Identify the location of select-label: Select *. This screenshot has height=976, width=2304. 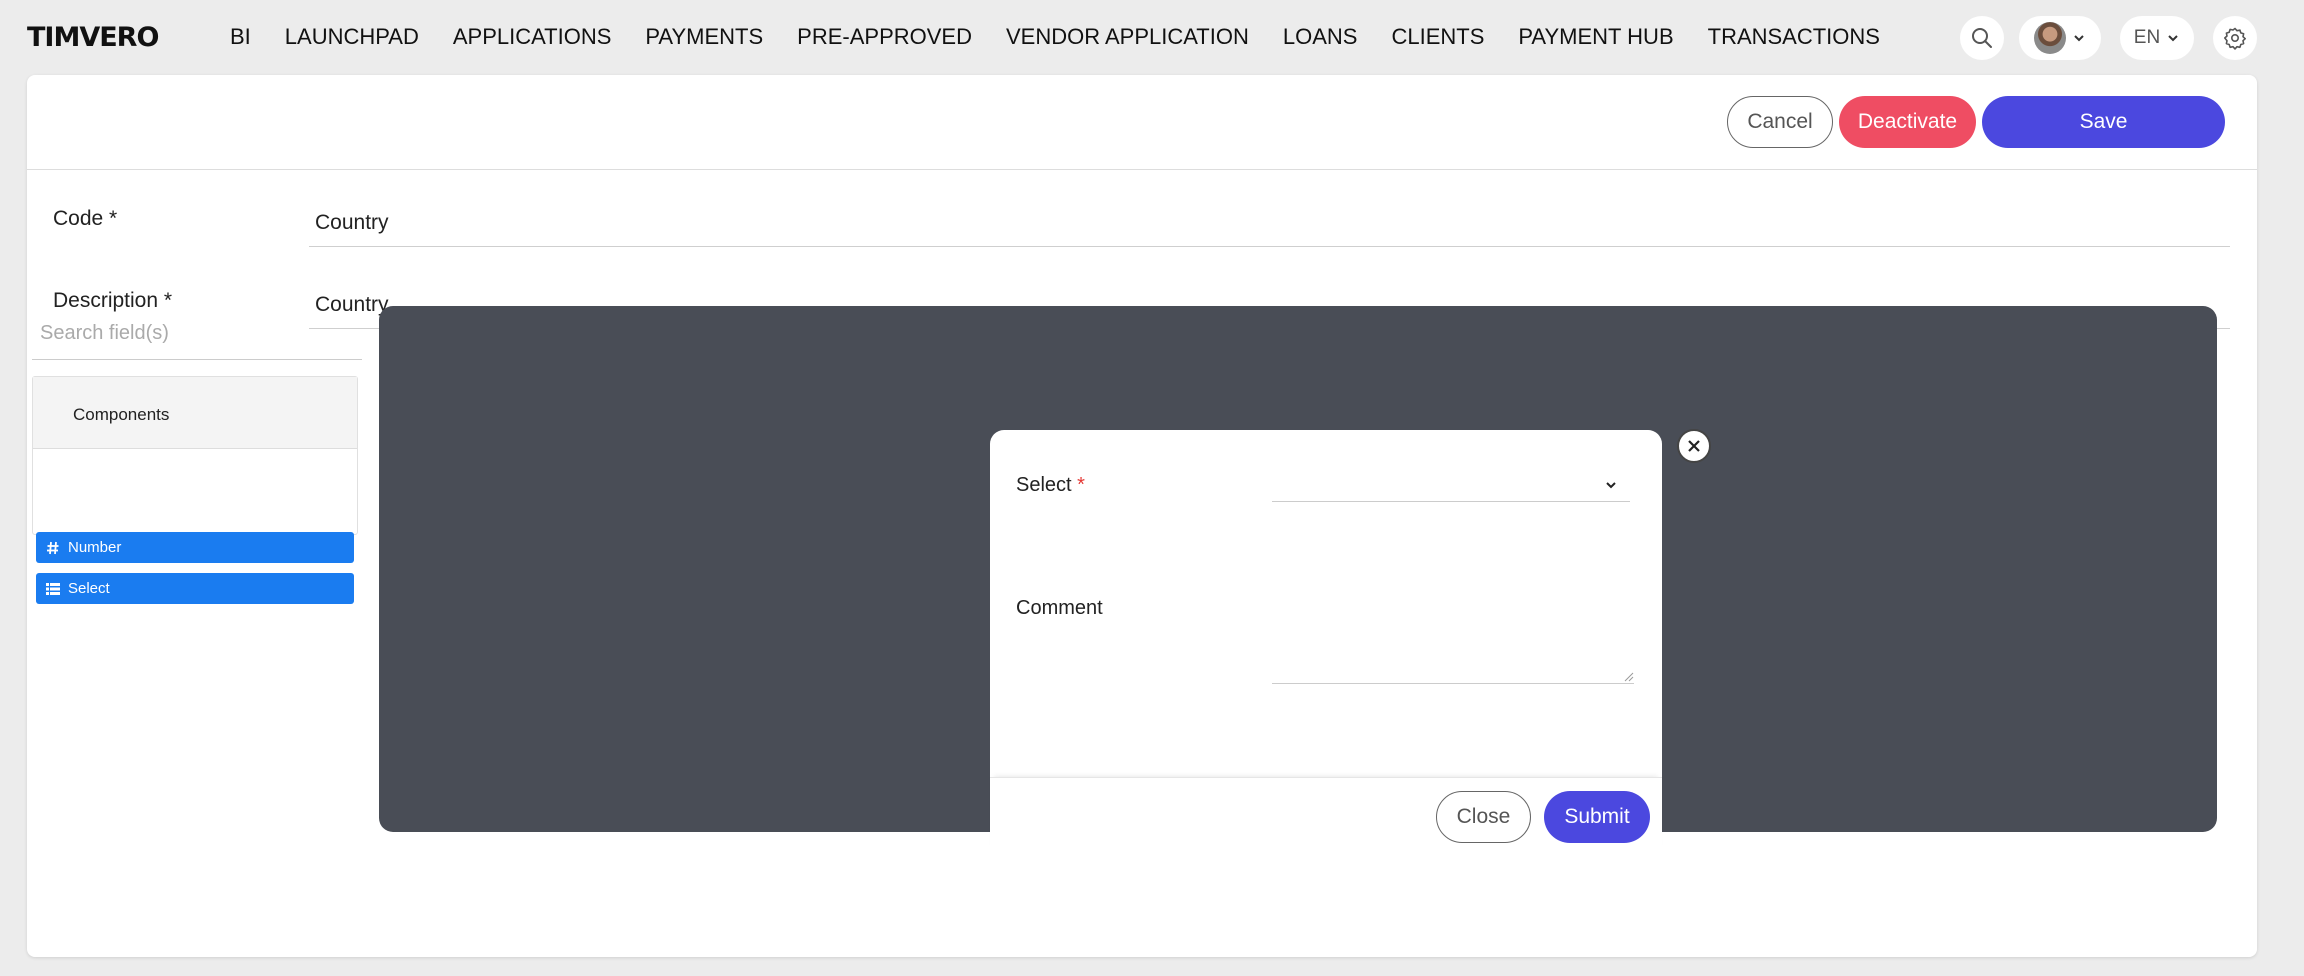
(1050, 485).